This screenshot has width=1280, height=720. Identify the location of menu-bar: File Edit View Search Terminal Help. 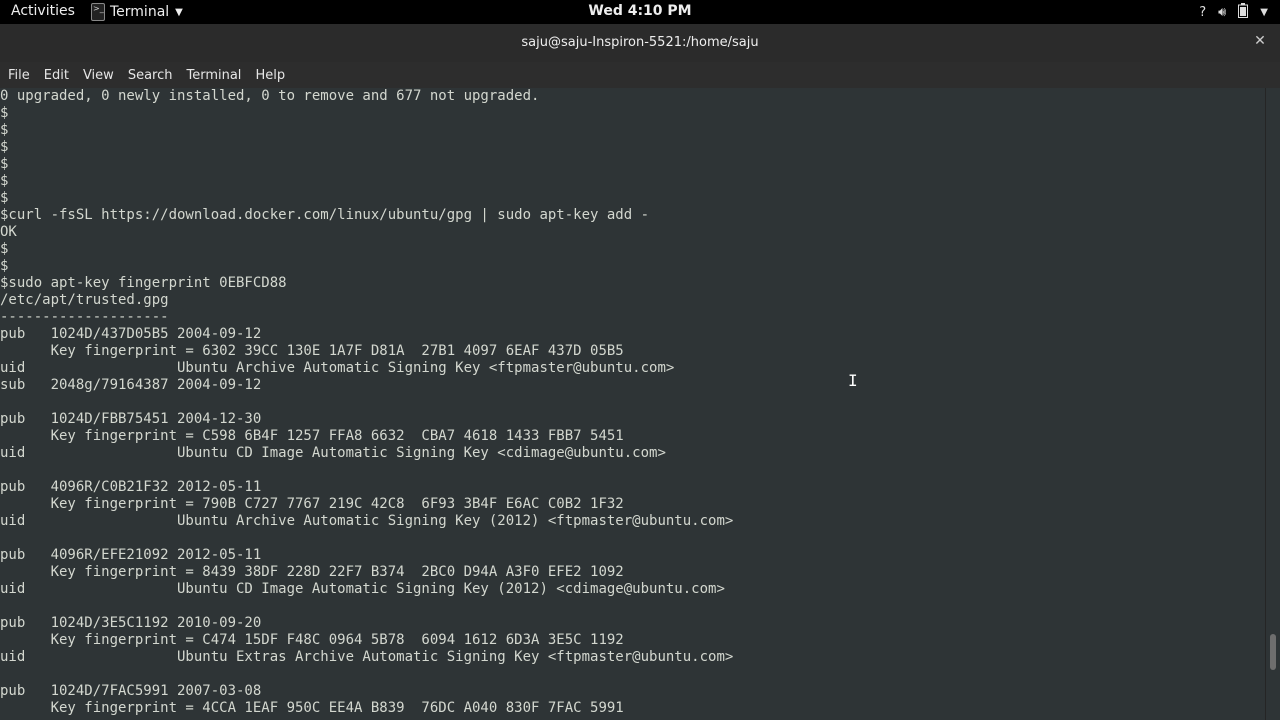
(640, 75).